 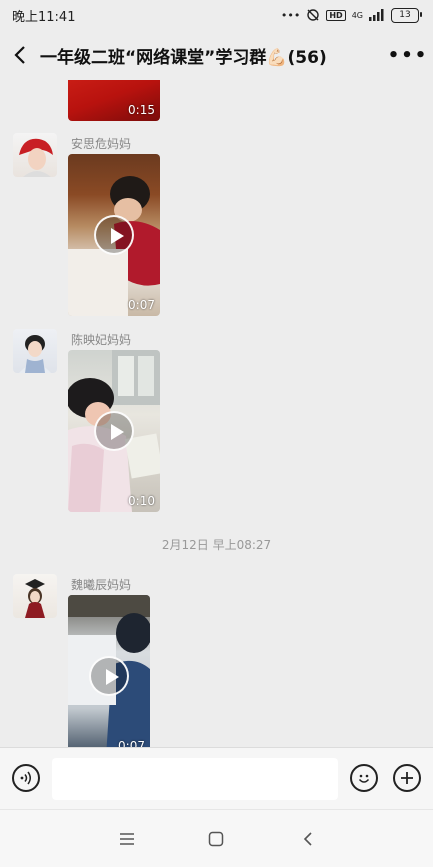 I want to click on more-button: •••, so click(x=408, y=55).